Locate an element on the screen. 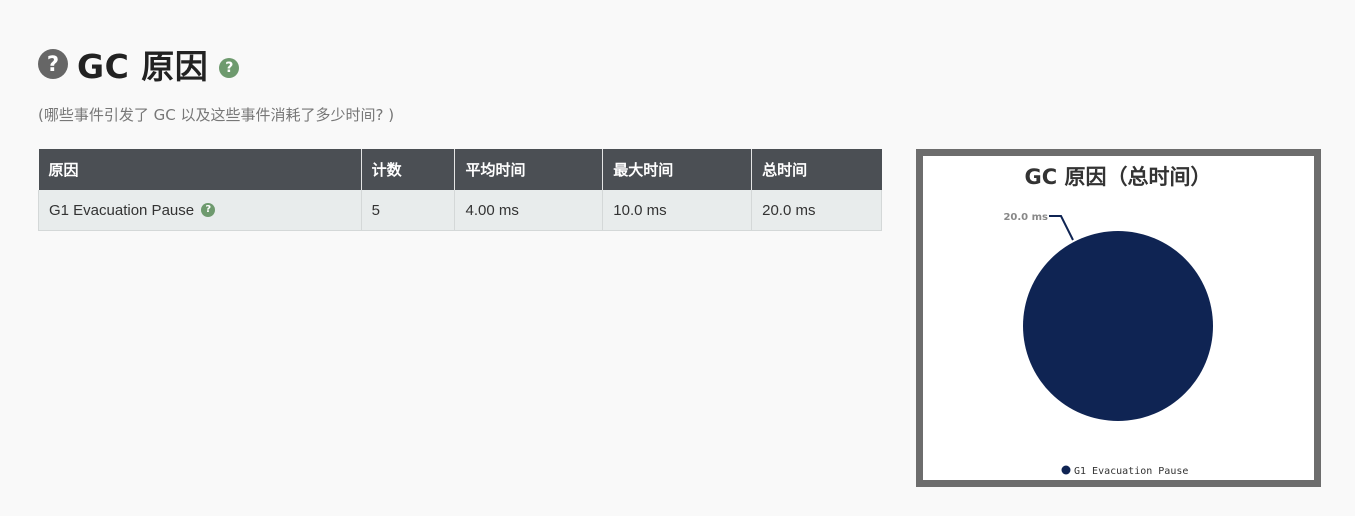  question-circle-icon: ? is located at coordinates (53, 64).